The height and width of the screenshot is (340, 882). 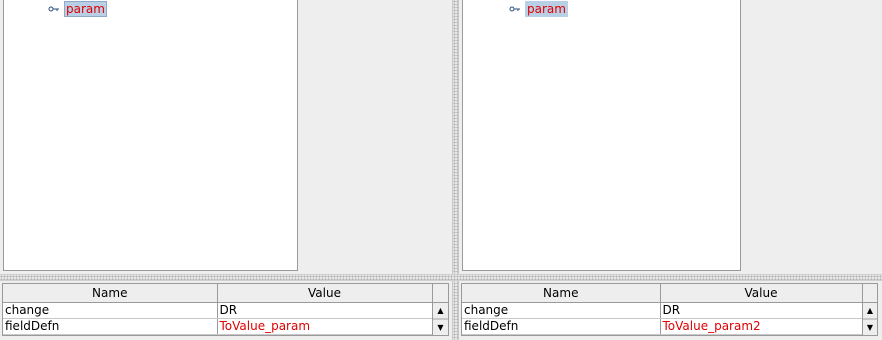 I want to click on property-value-cell: ToValue_param, so click(x=325, y=326).